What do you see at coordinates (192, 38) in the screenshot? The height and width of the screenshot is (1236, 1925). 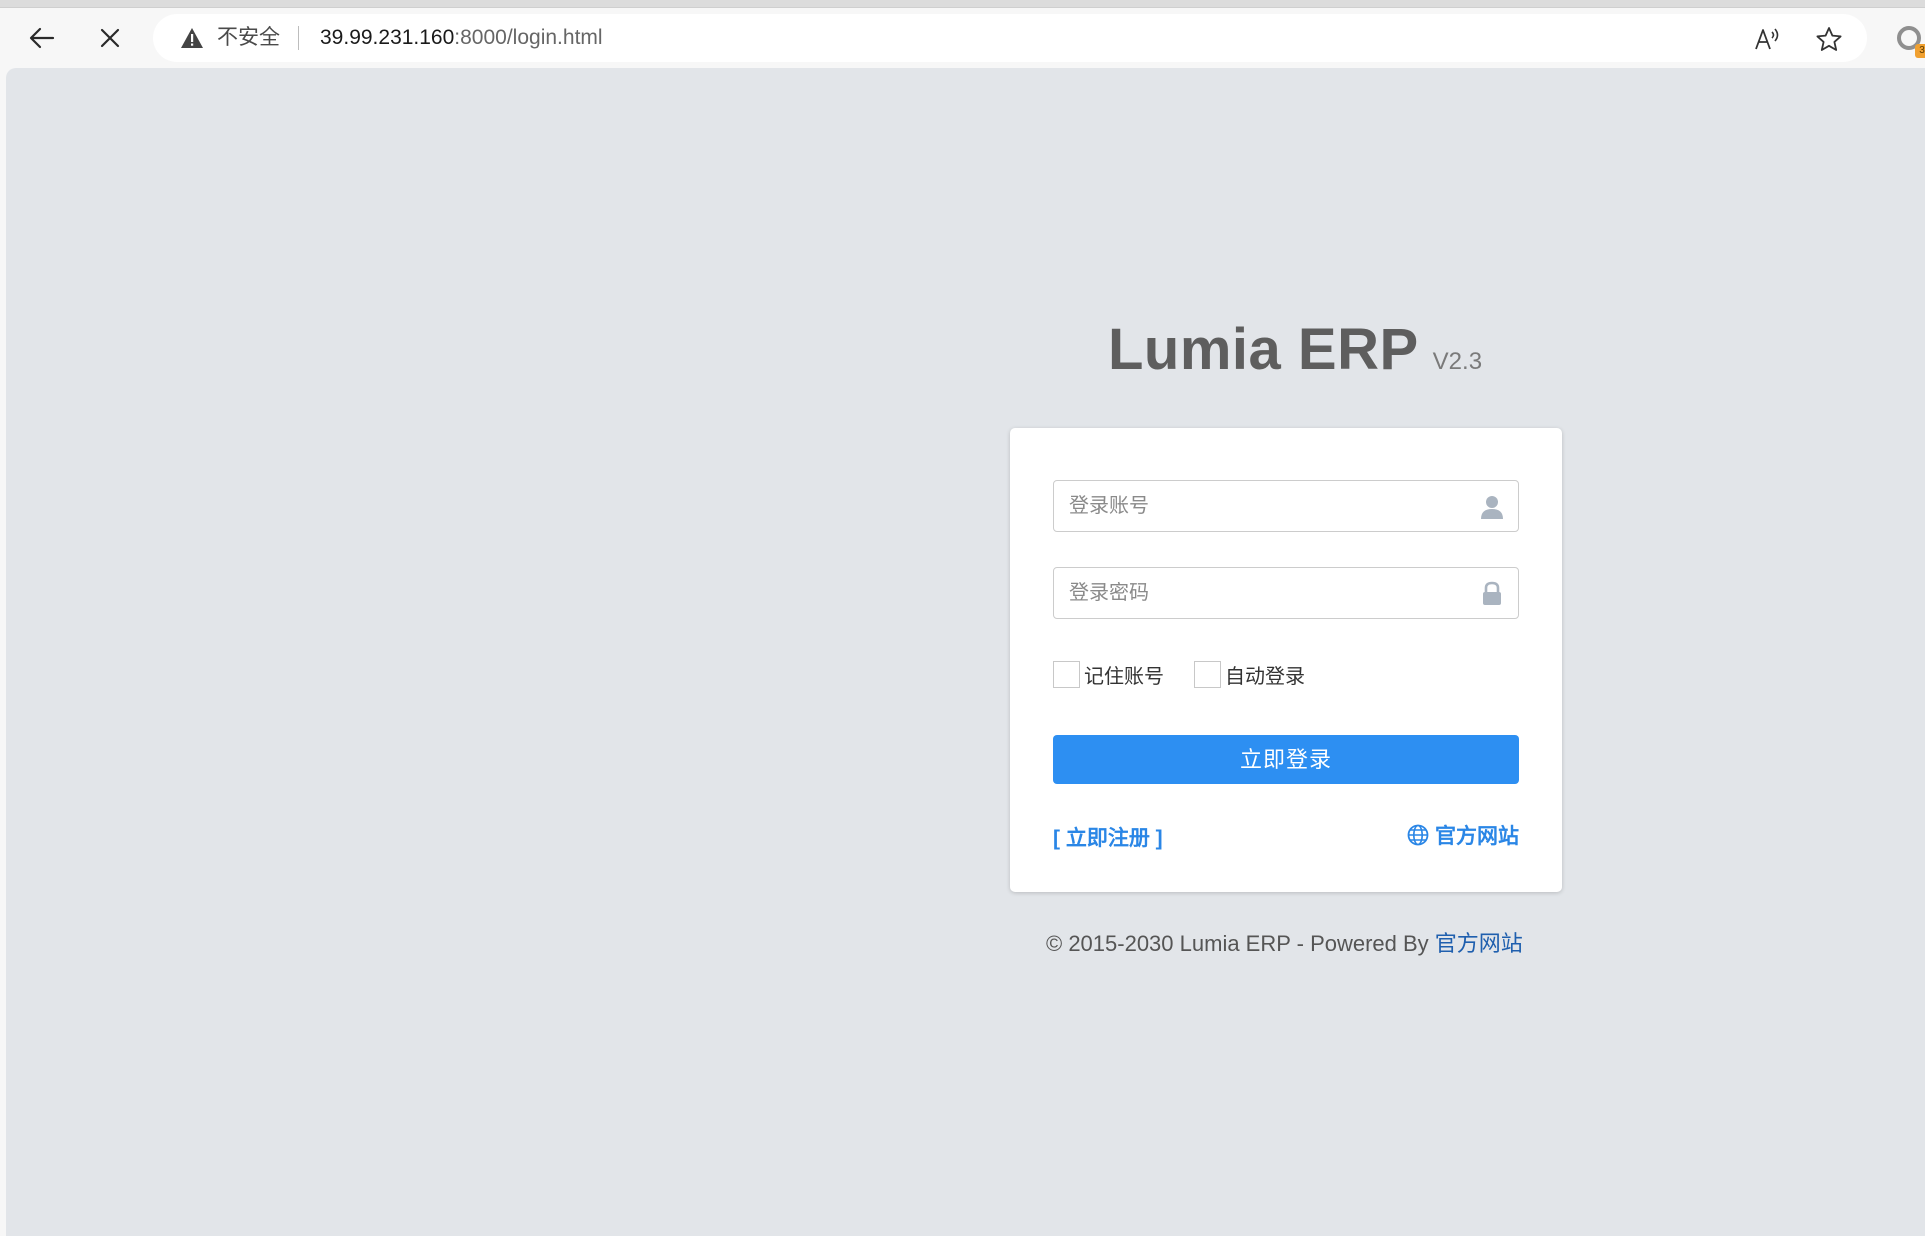 I see `warning-icon` at bounding box center [192, 38].